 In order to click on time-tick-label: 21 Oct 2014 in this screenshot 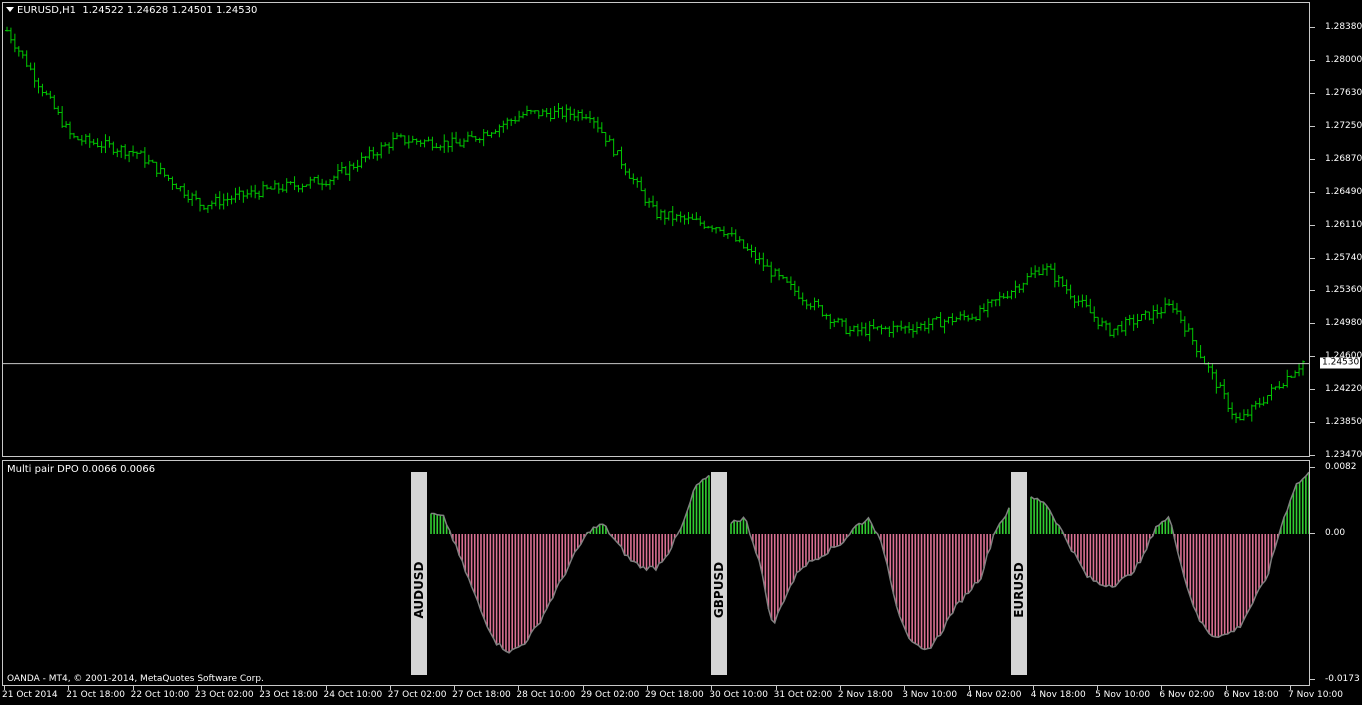, I will do `click(30, 695)`.